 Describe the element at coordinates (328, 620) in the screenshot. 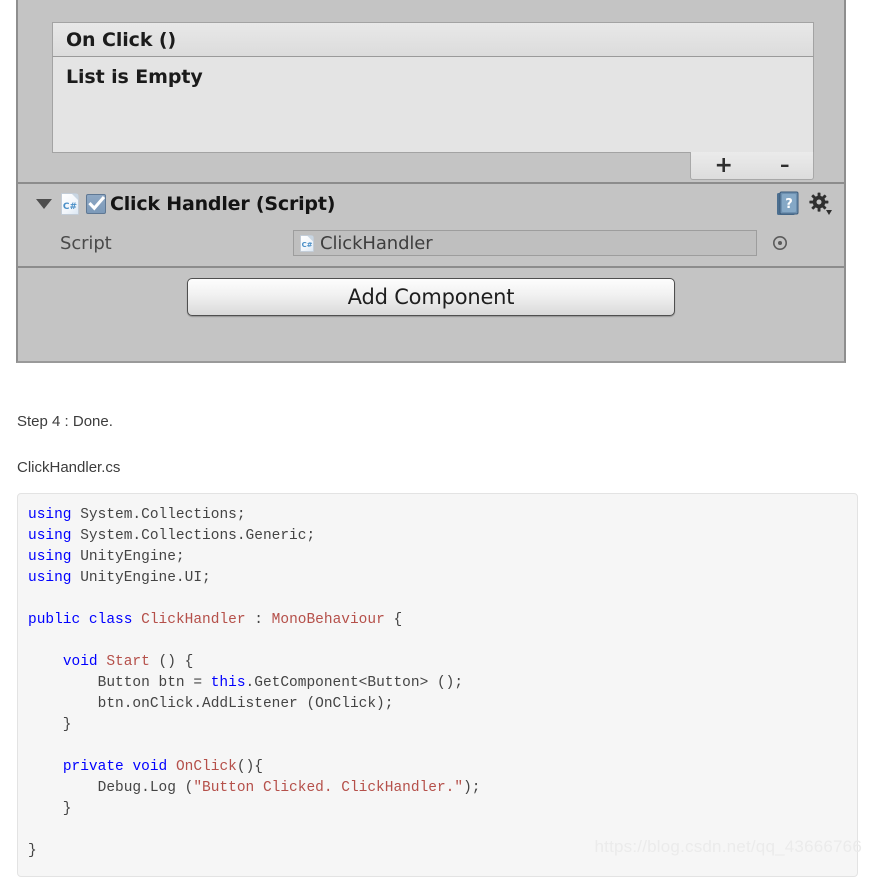

I see `code-token: MonoBehaviour` at that location.